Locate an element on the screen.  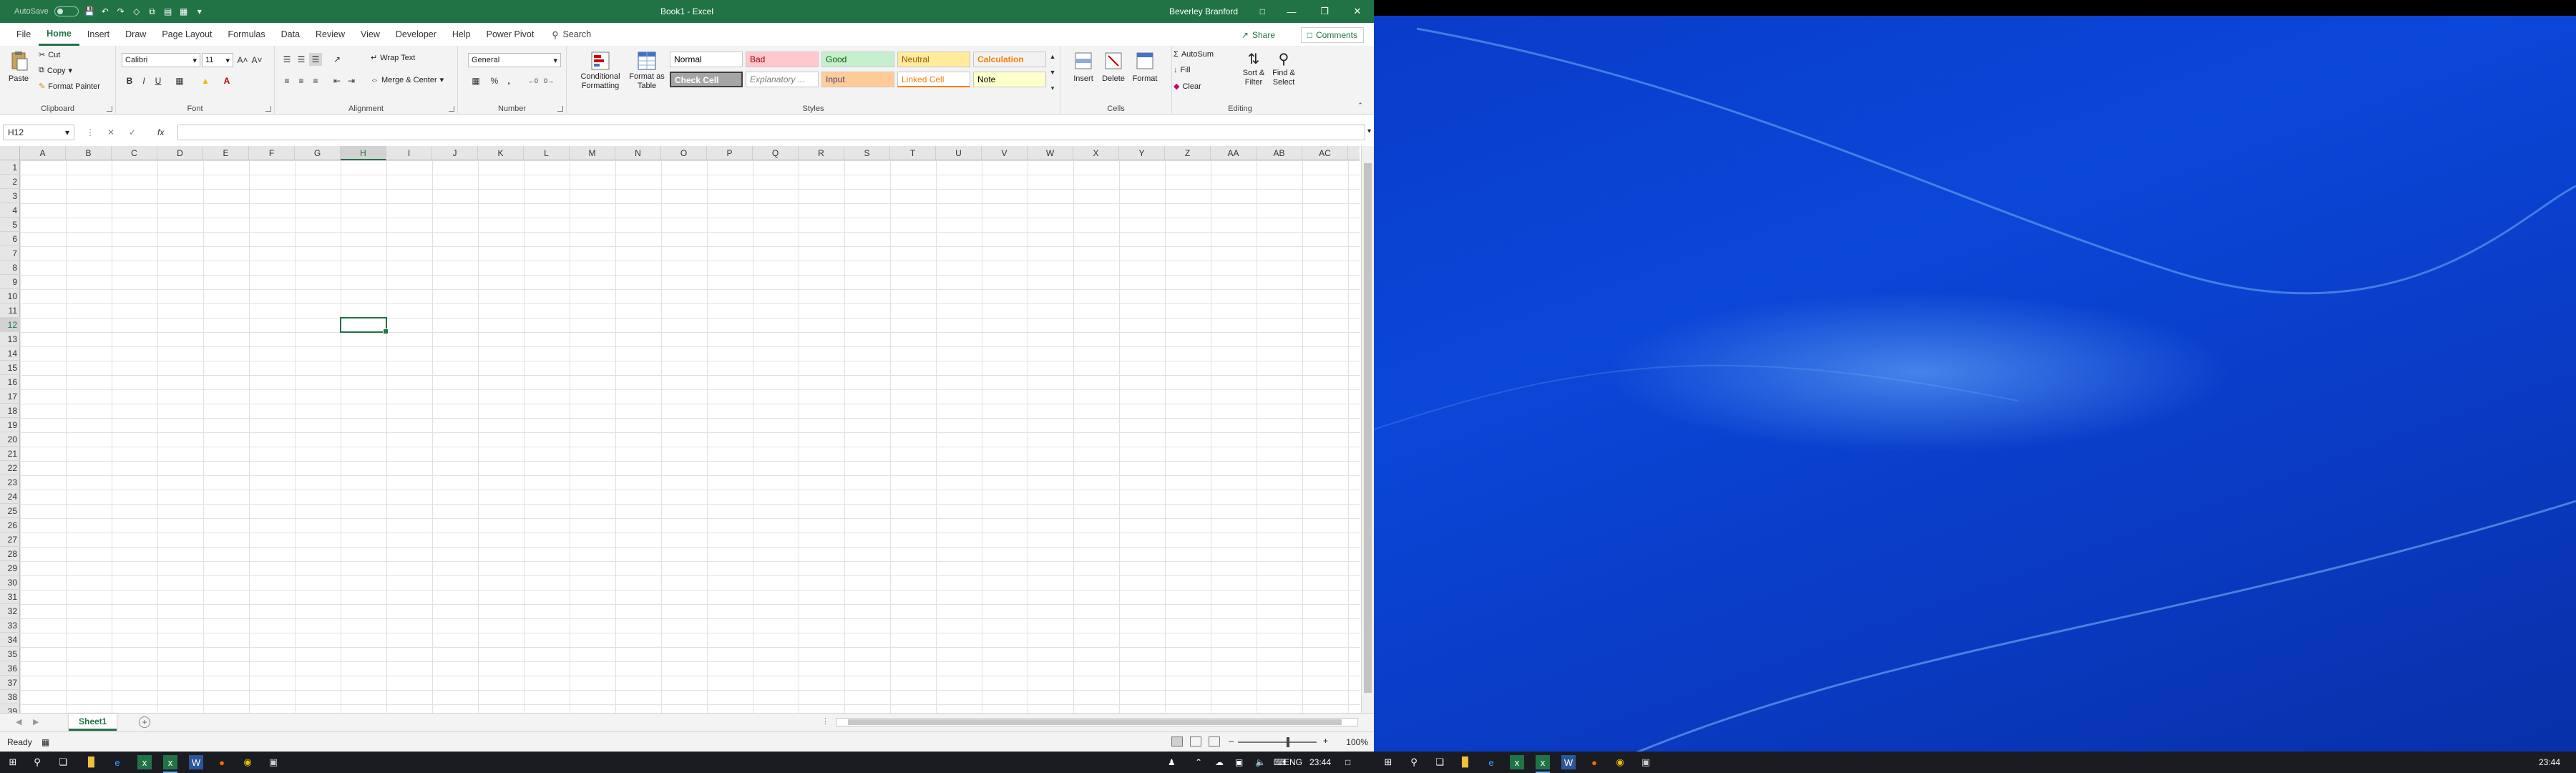
column-header: R is located at coordinates (822, 153).